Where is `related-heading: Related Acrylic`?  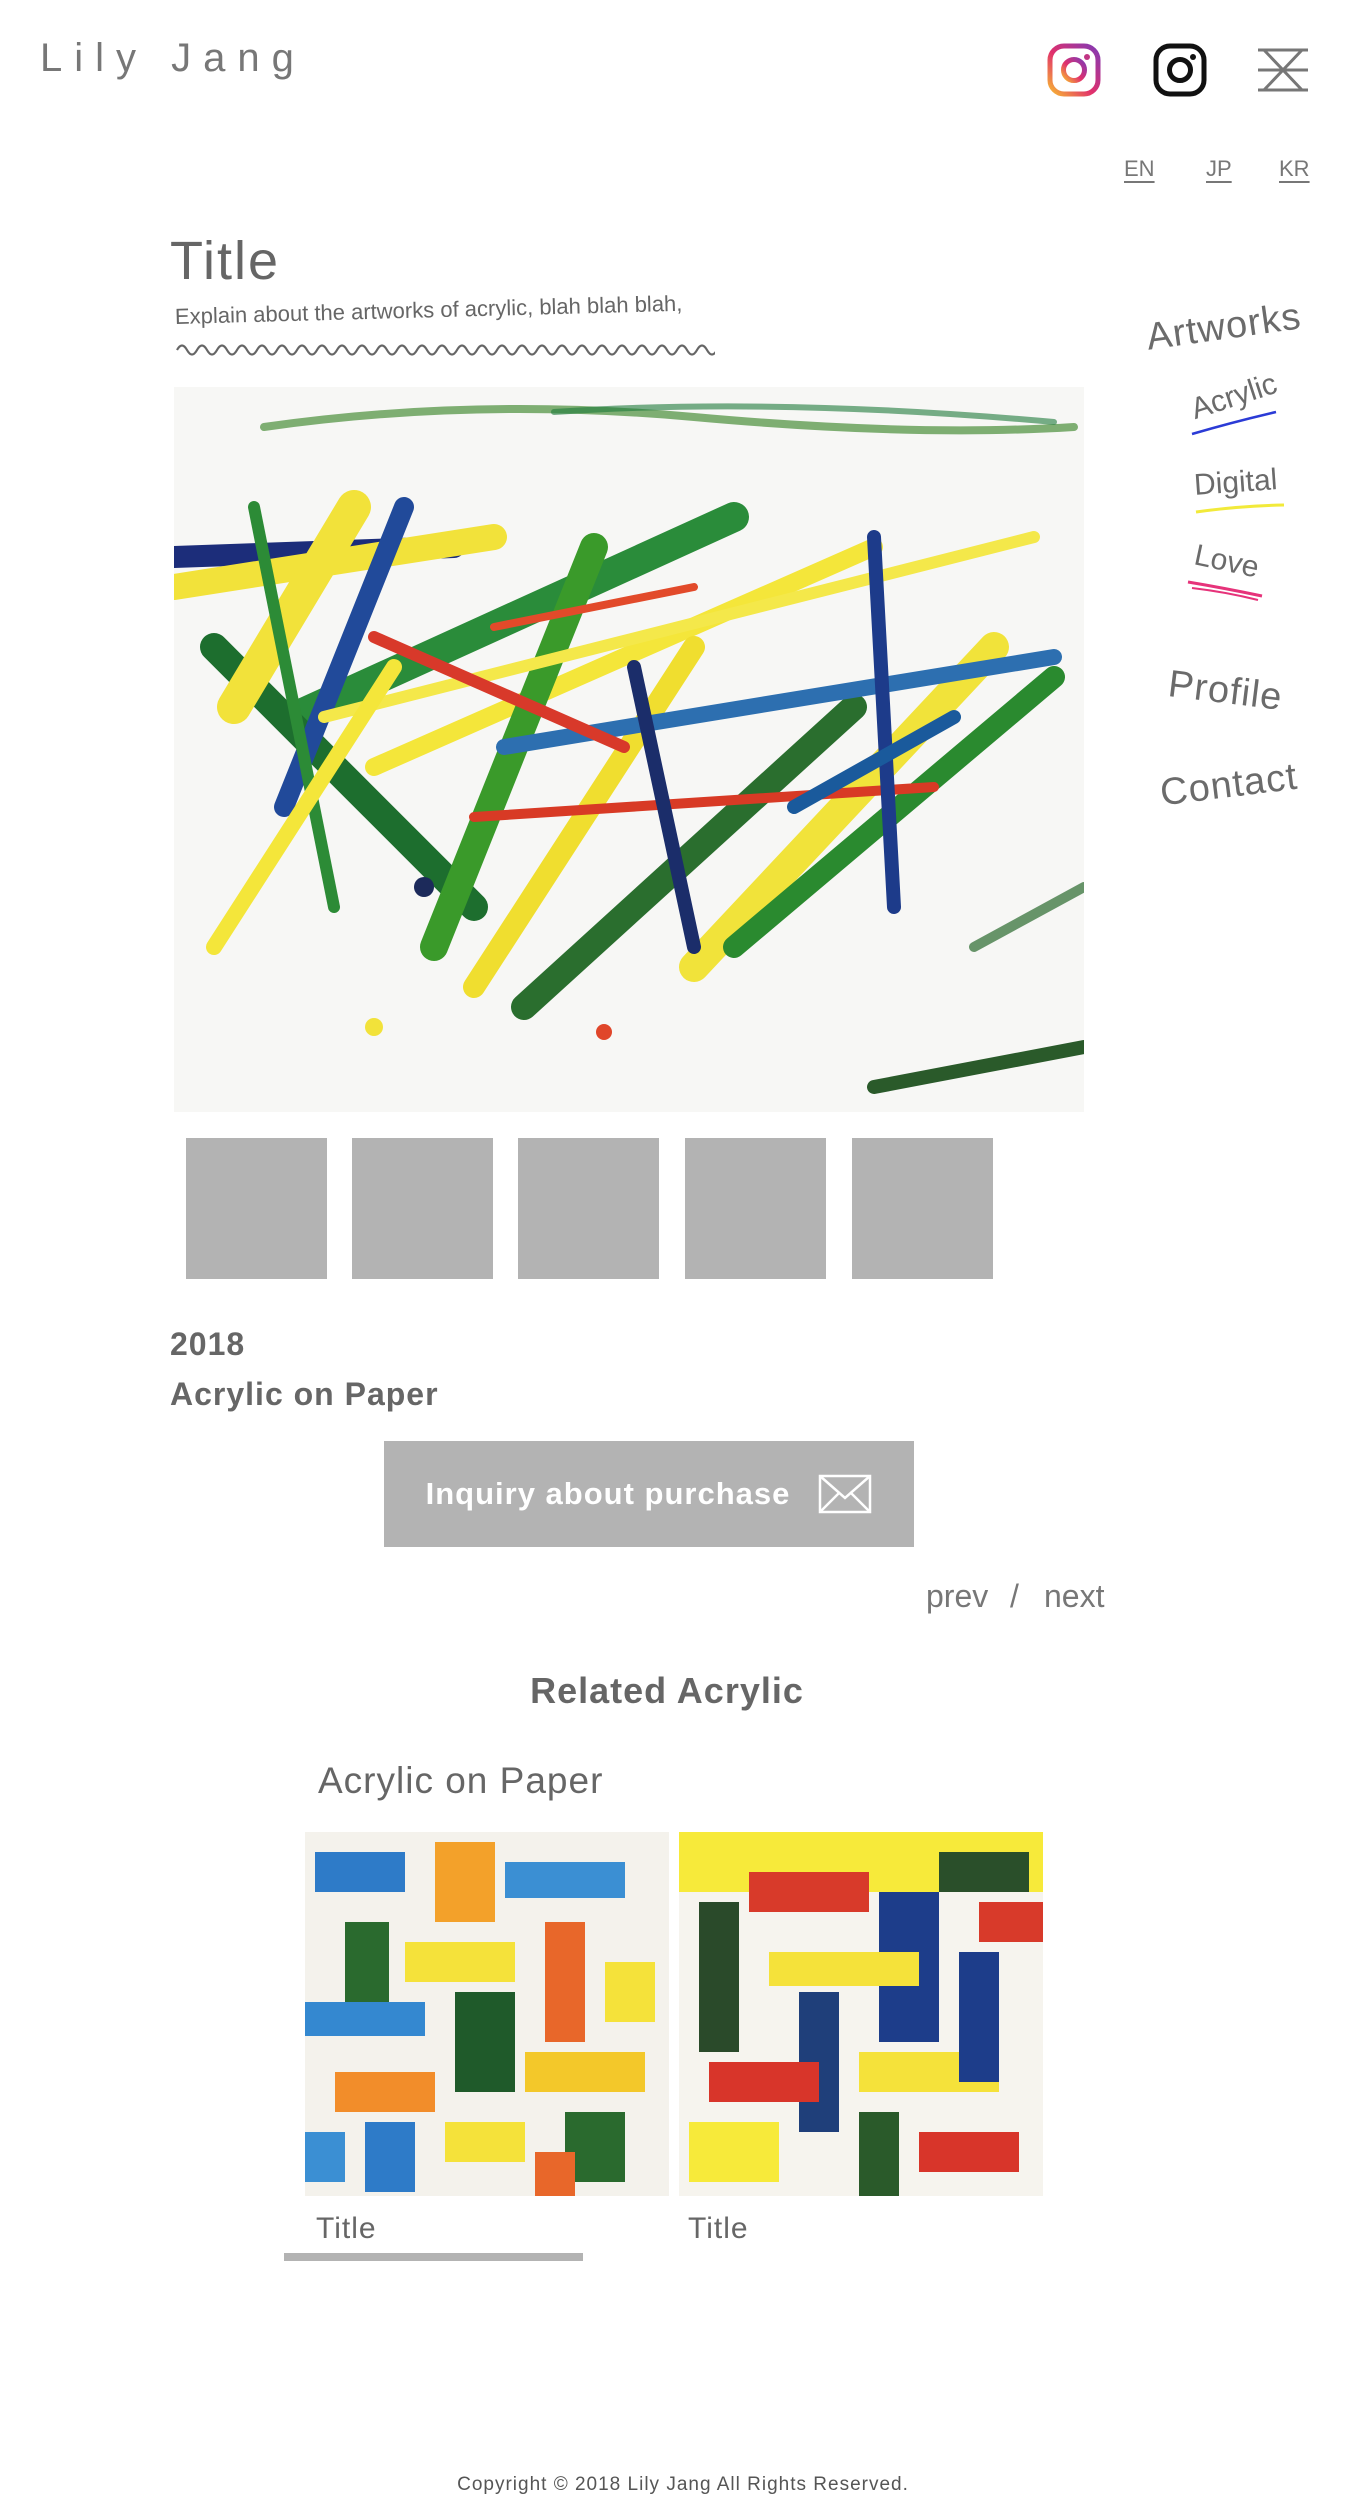
related-heading: Related Acrylic is located at coordinates (667, 1690).